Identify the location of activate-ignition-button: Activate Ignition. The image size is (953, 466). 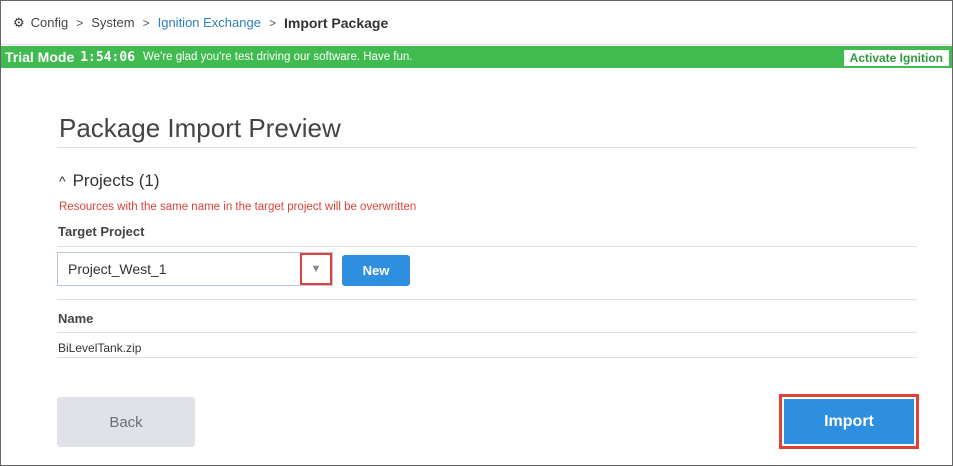
(896, 58).